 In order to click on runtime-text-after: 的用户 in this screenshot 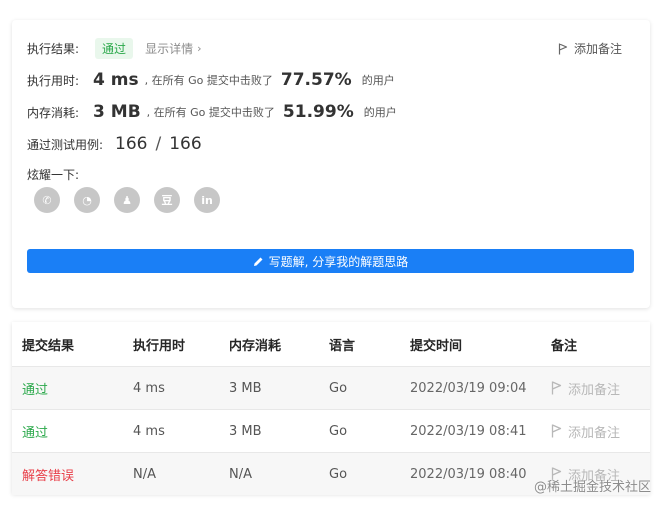, I will do `click(378, 80)`.